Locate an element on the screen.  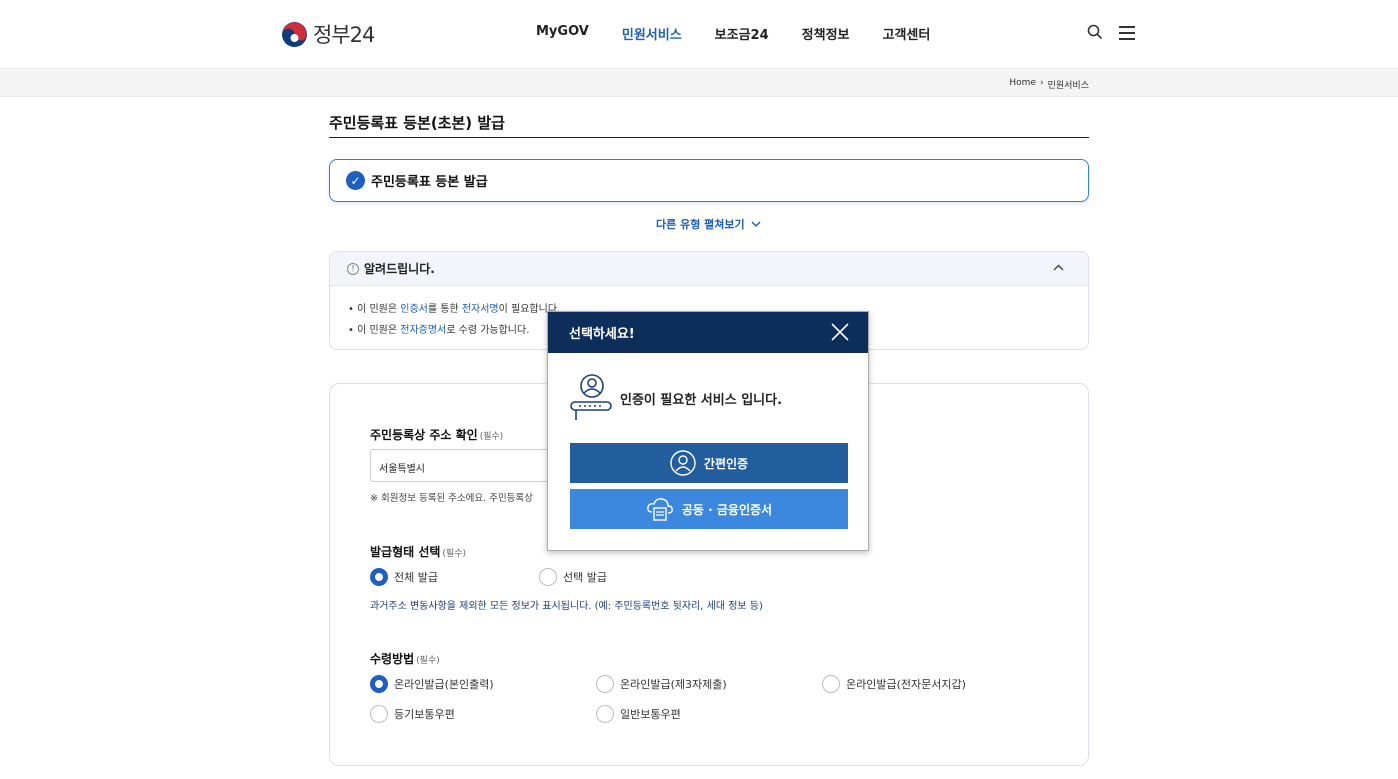
modal-message-text: 인증이 필요한 서비스 입니다. is located at coordinates (701, 400).